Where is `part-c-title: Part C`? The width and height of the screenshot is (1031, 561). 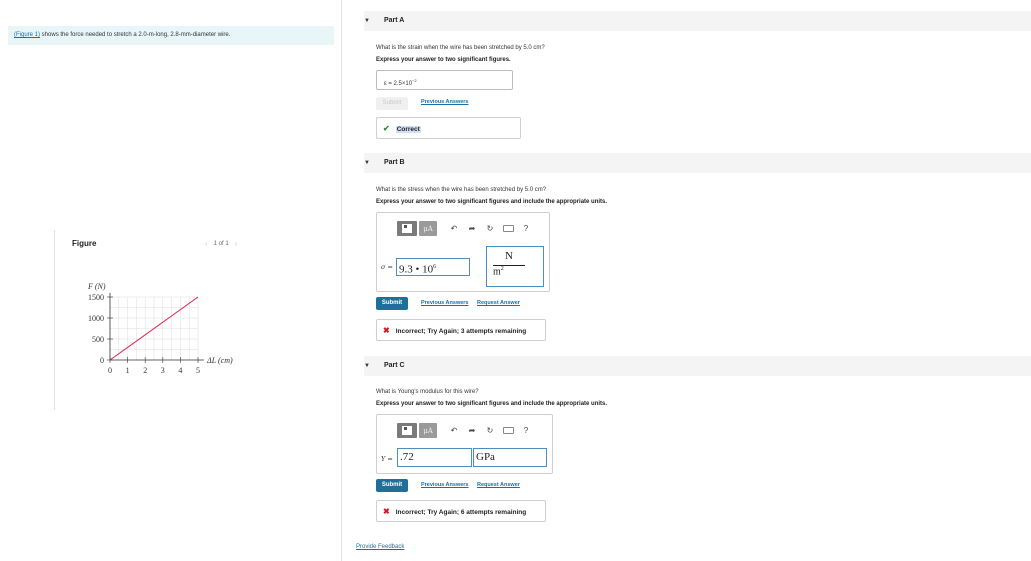 part-c-title: Part C is located at coordinates (394, 365).